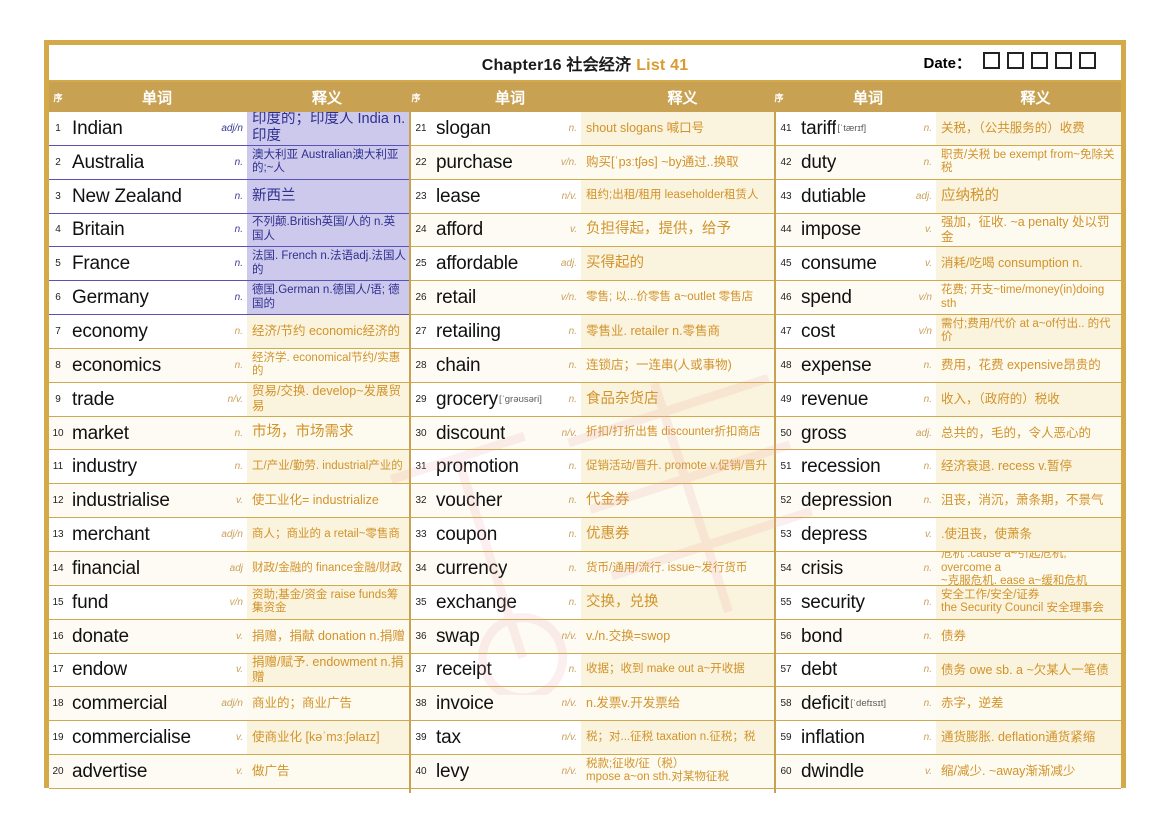 The width and height of the screenshot is (1170, 827). I want to click on vocab-word: afford, so click(489, 230).